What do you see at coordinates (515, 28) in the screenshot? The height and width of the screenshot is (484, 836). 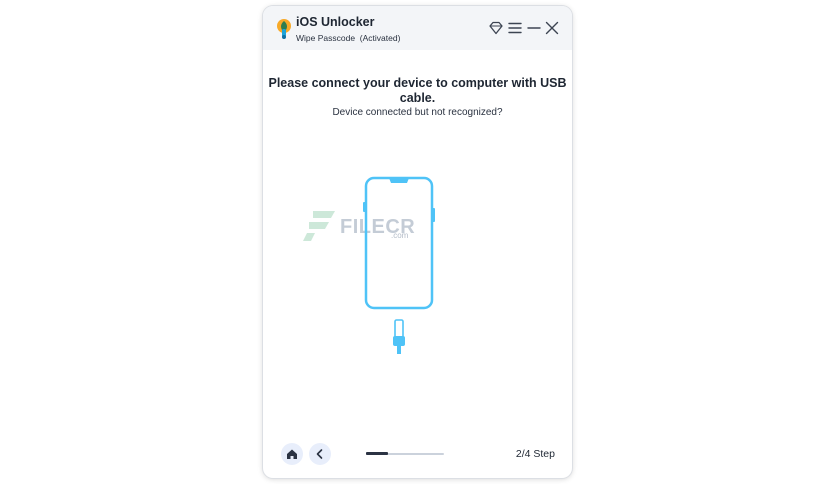 I see `menu-icon` at bounding box center [515, 28].